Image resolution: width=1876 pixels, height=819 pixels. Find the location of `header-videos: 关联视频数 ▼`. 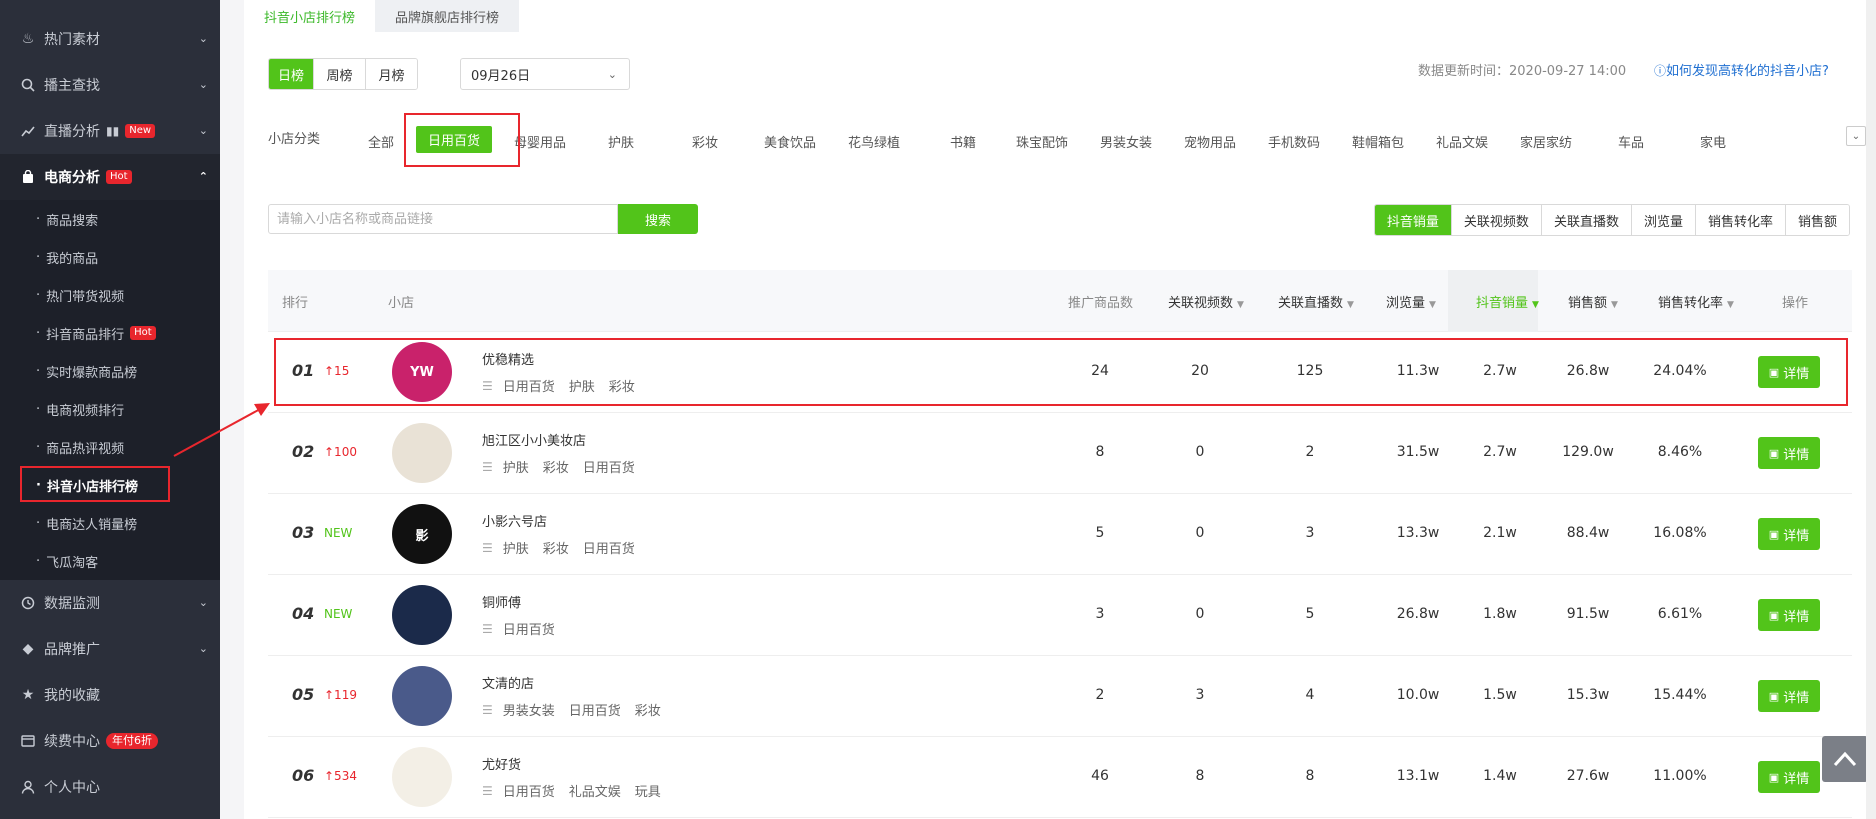

header-videos: 关联视频数 ▼ is located at coordinates (1206, 301).